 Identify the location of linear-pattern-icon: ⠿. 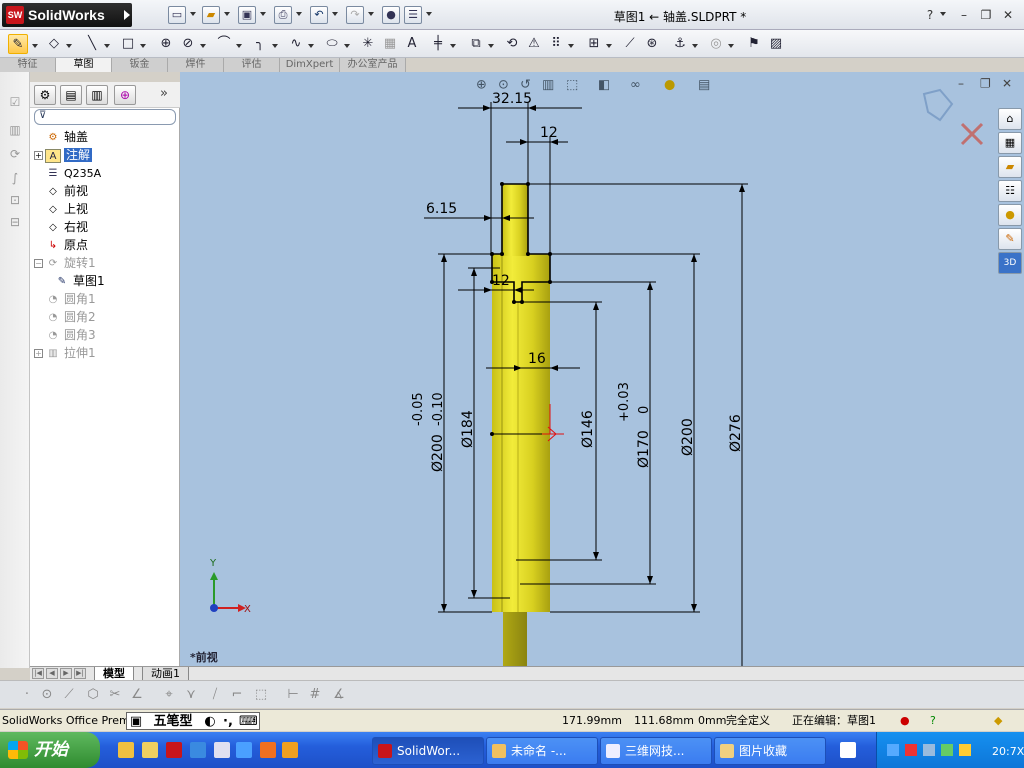
(556, 44).